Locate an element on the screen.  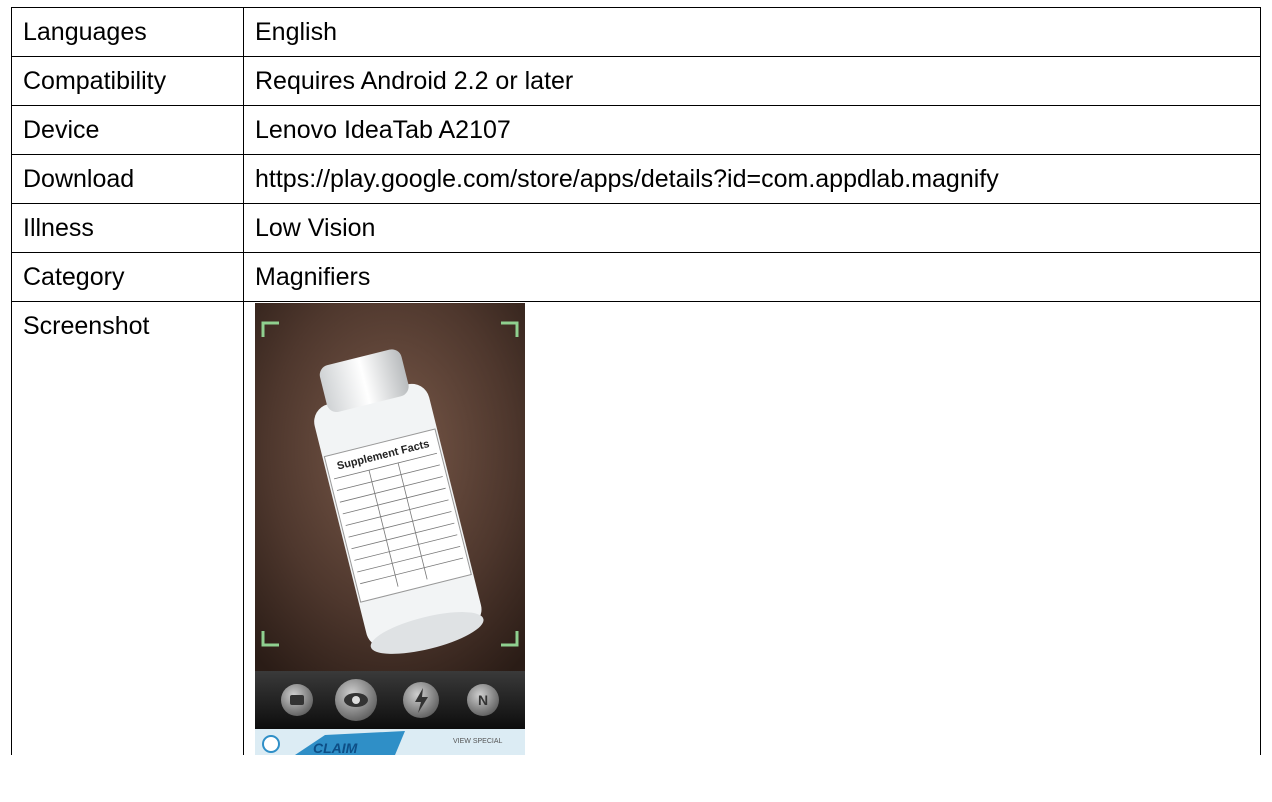
row-device: Device Lenovo IdeaTab A2107 is located at coordinates (636, 130).